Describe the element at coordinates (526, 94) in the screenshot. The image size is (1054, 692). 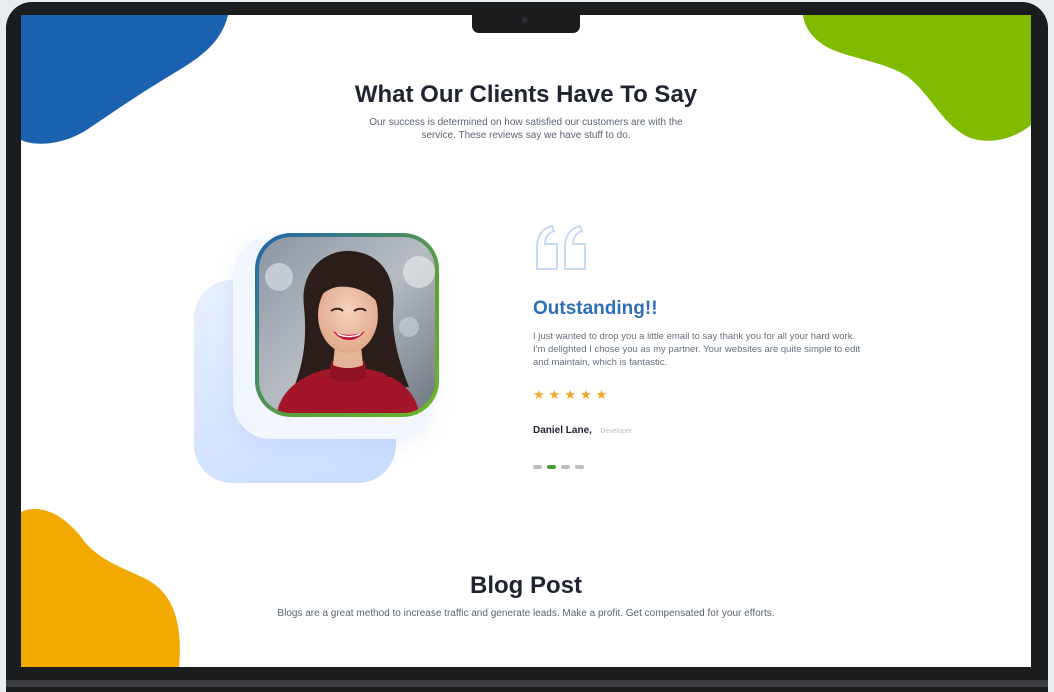
I see `testimonials-heading: What Our Clients Have To Say` at that location.